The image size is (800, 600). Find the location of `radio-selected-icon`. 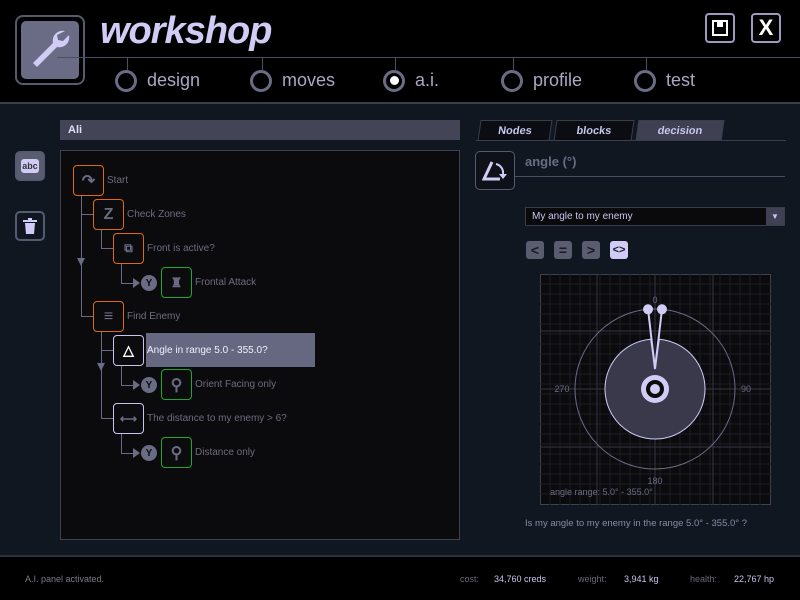

radio-selected-icon is located at coordinates (394, 80).